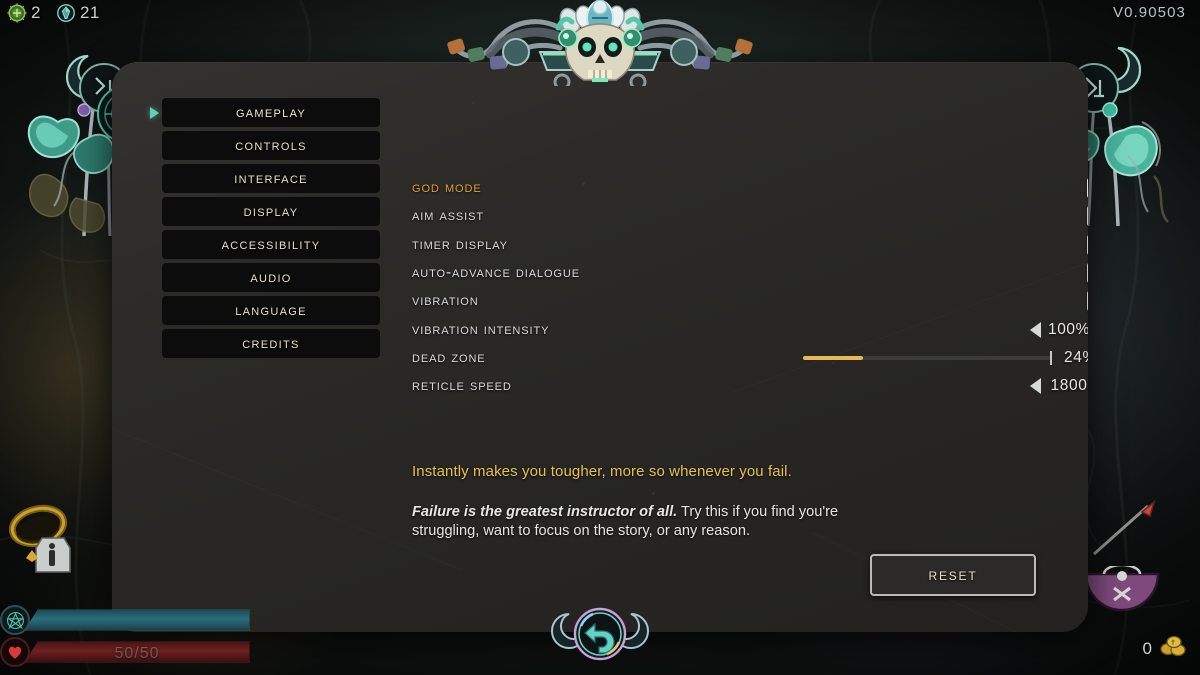 This screenshot has width=1200, height=675. I want to click on hud-gold: 0, so click(1165, 648).